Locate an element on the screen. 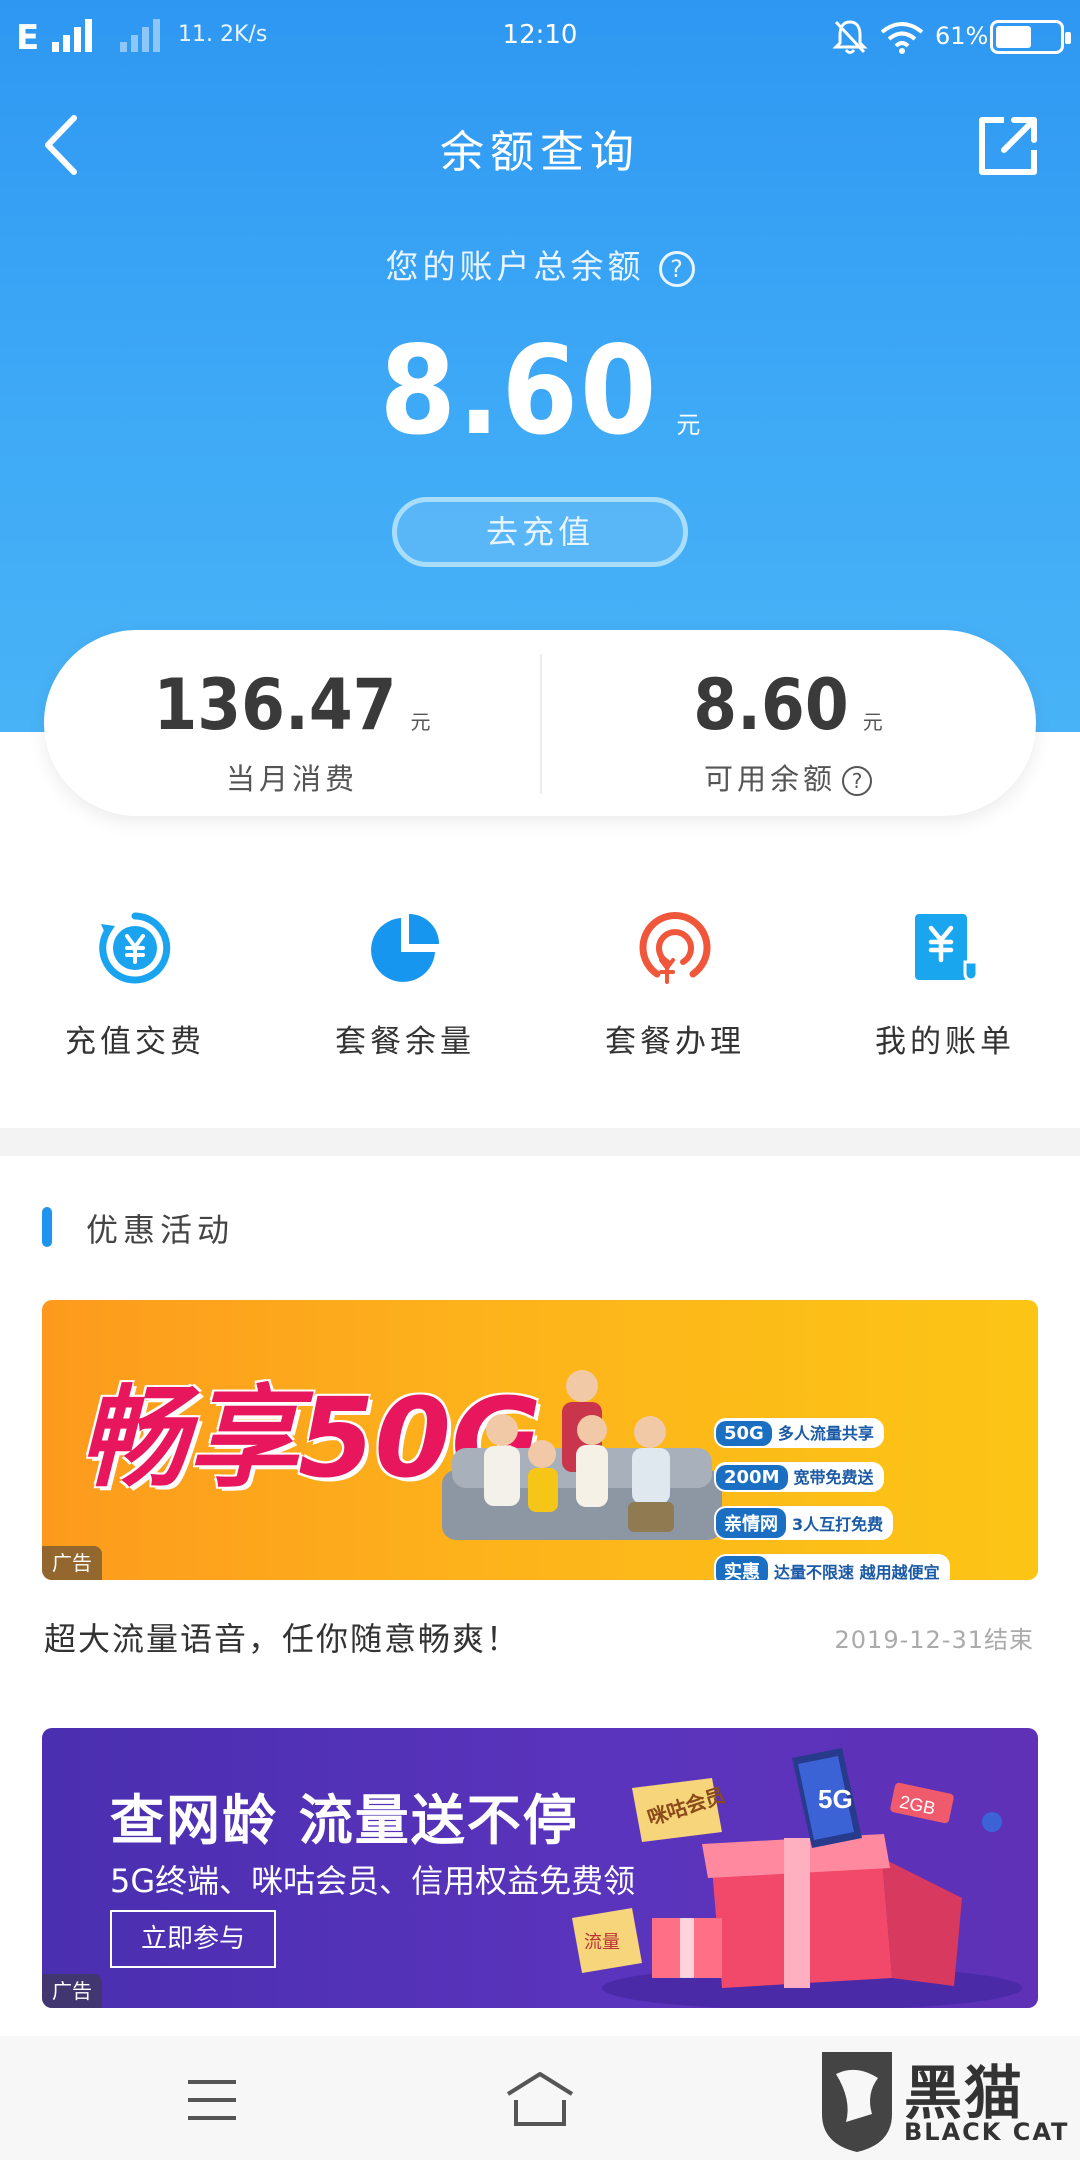 Image resolution: width=1080 pixels, height=2160 pixels. balance-summary-card: 136.47 元 当月消费 8.60 元 可用余额? is located at coordinates (540, 723).